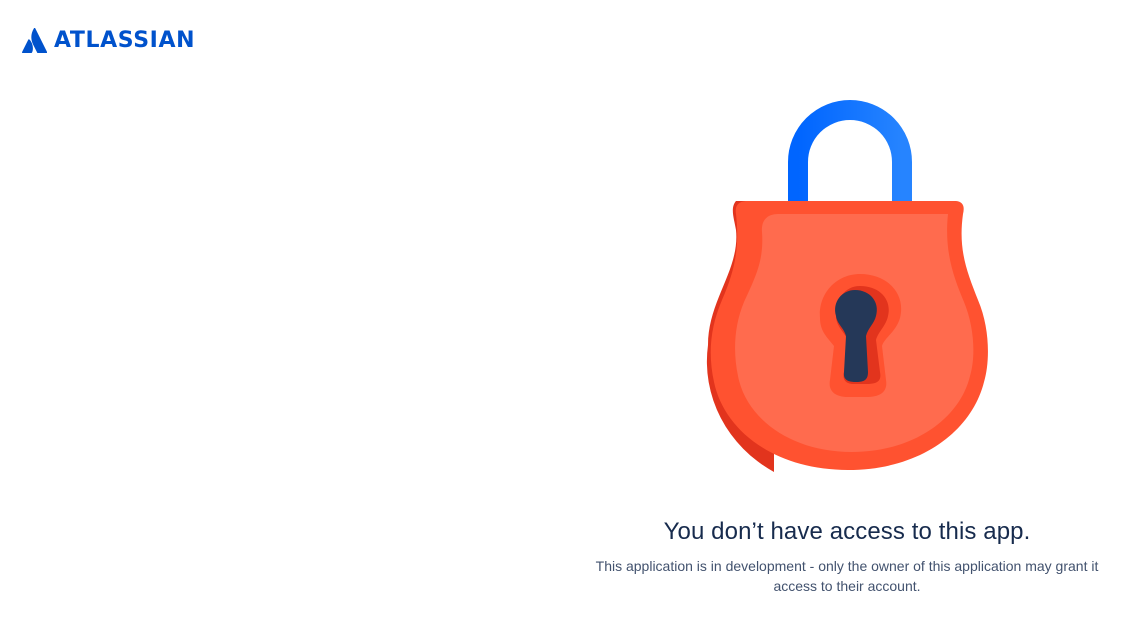 This screenshot has width=1148, height=636. What do you see at coordinates (847, 531) in the screenshot?
I see `page-title: You don’t have access to this app.` at bounding box center [847, 531].